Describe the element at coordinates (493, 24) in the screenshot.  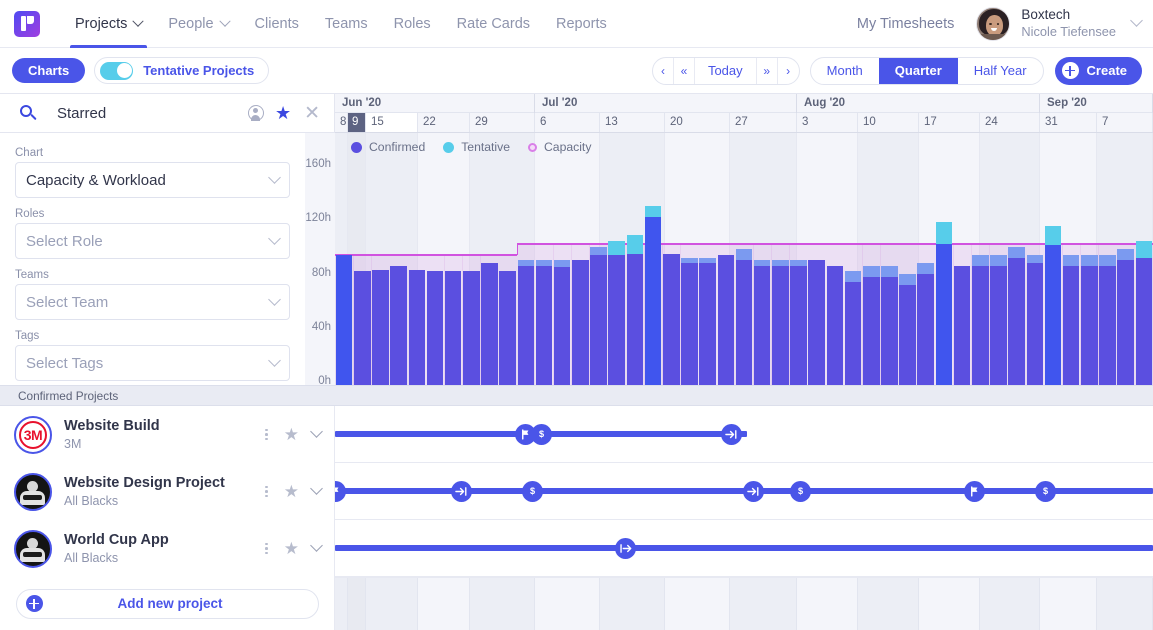
I see `nav-item-rate-cards: Rate Cards` at that location.